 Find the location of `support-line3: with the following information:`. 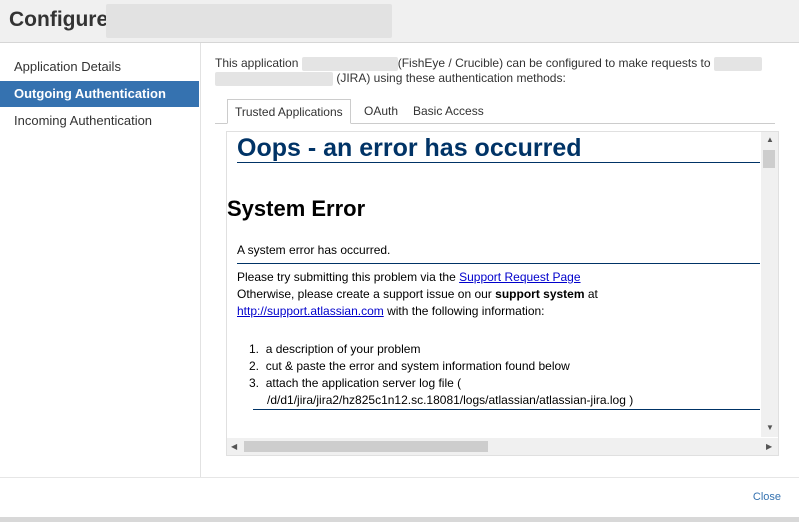

support-line3: with the following information: is located at coordinates (466, 311).